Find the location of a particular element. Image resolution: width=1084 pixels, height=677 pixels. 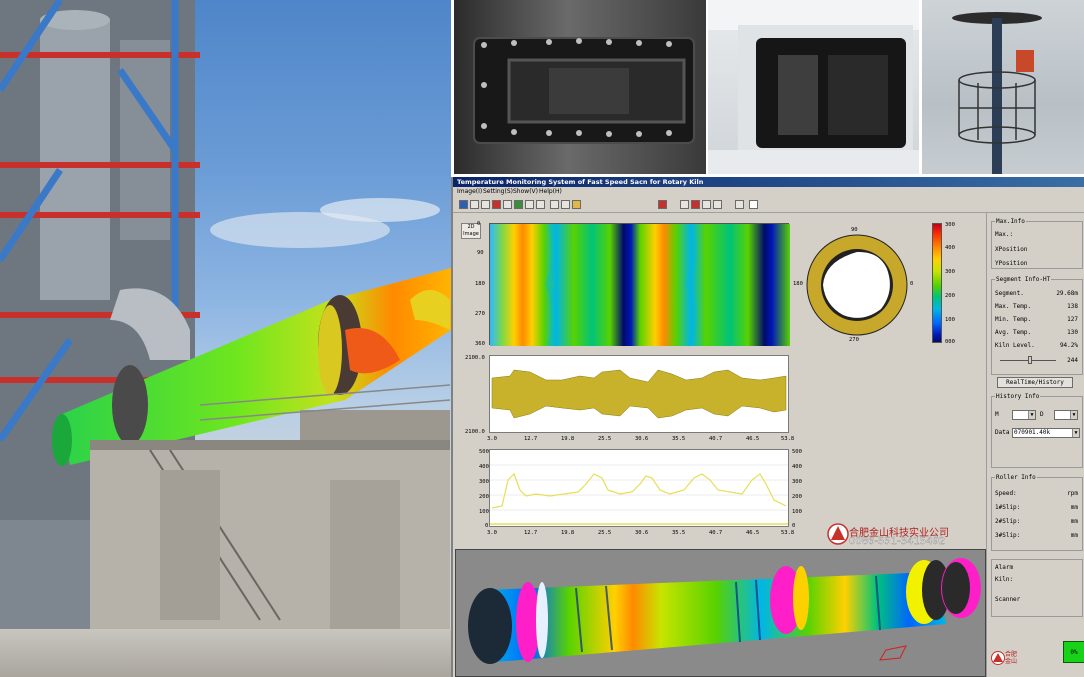

profile-x-tick: 3.0 is located at coordinates (492, 439).